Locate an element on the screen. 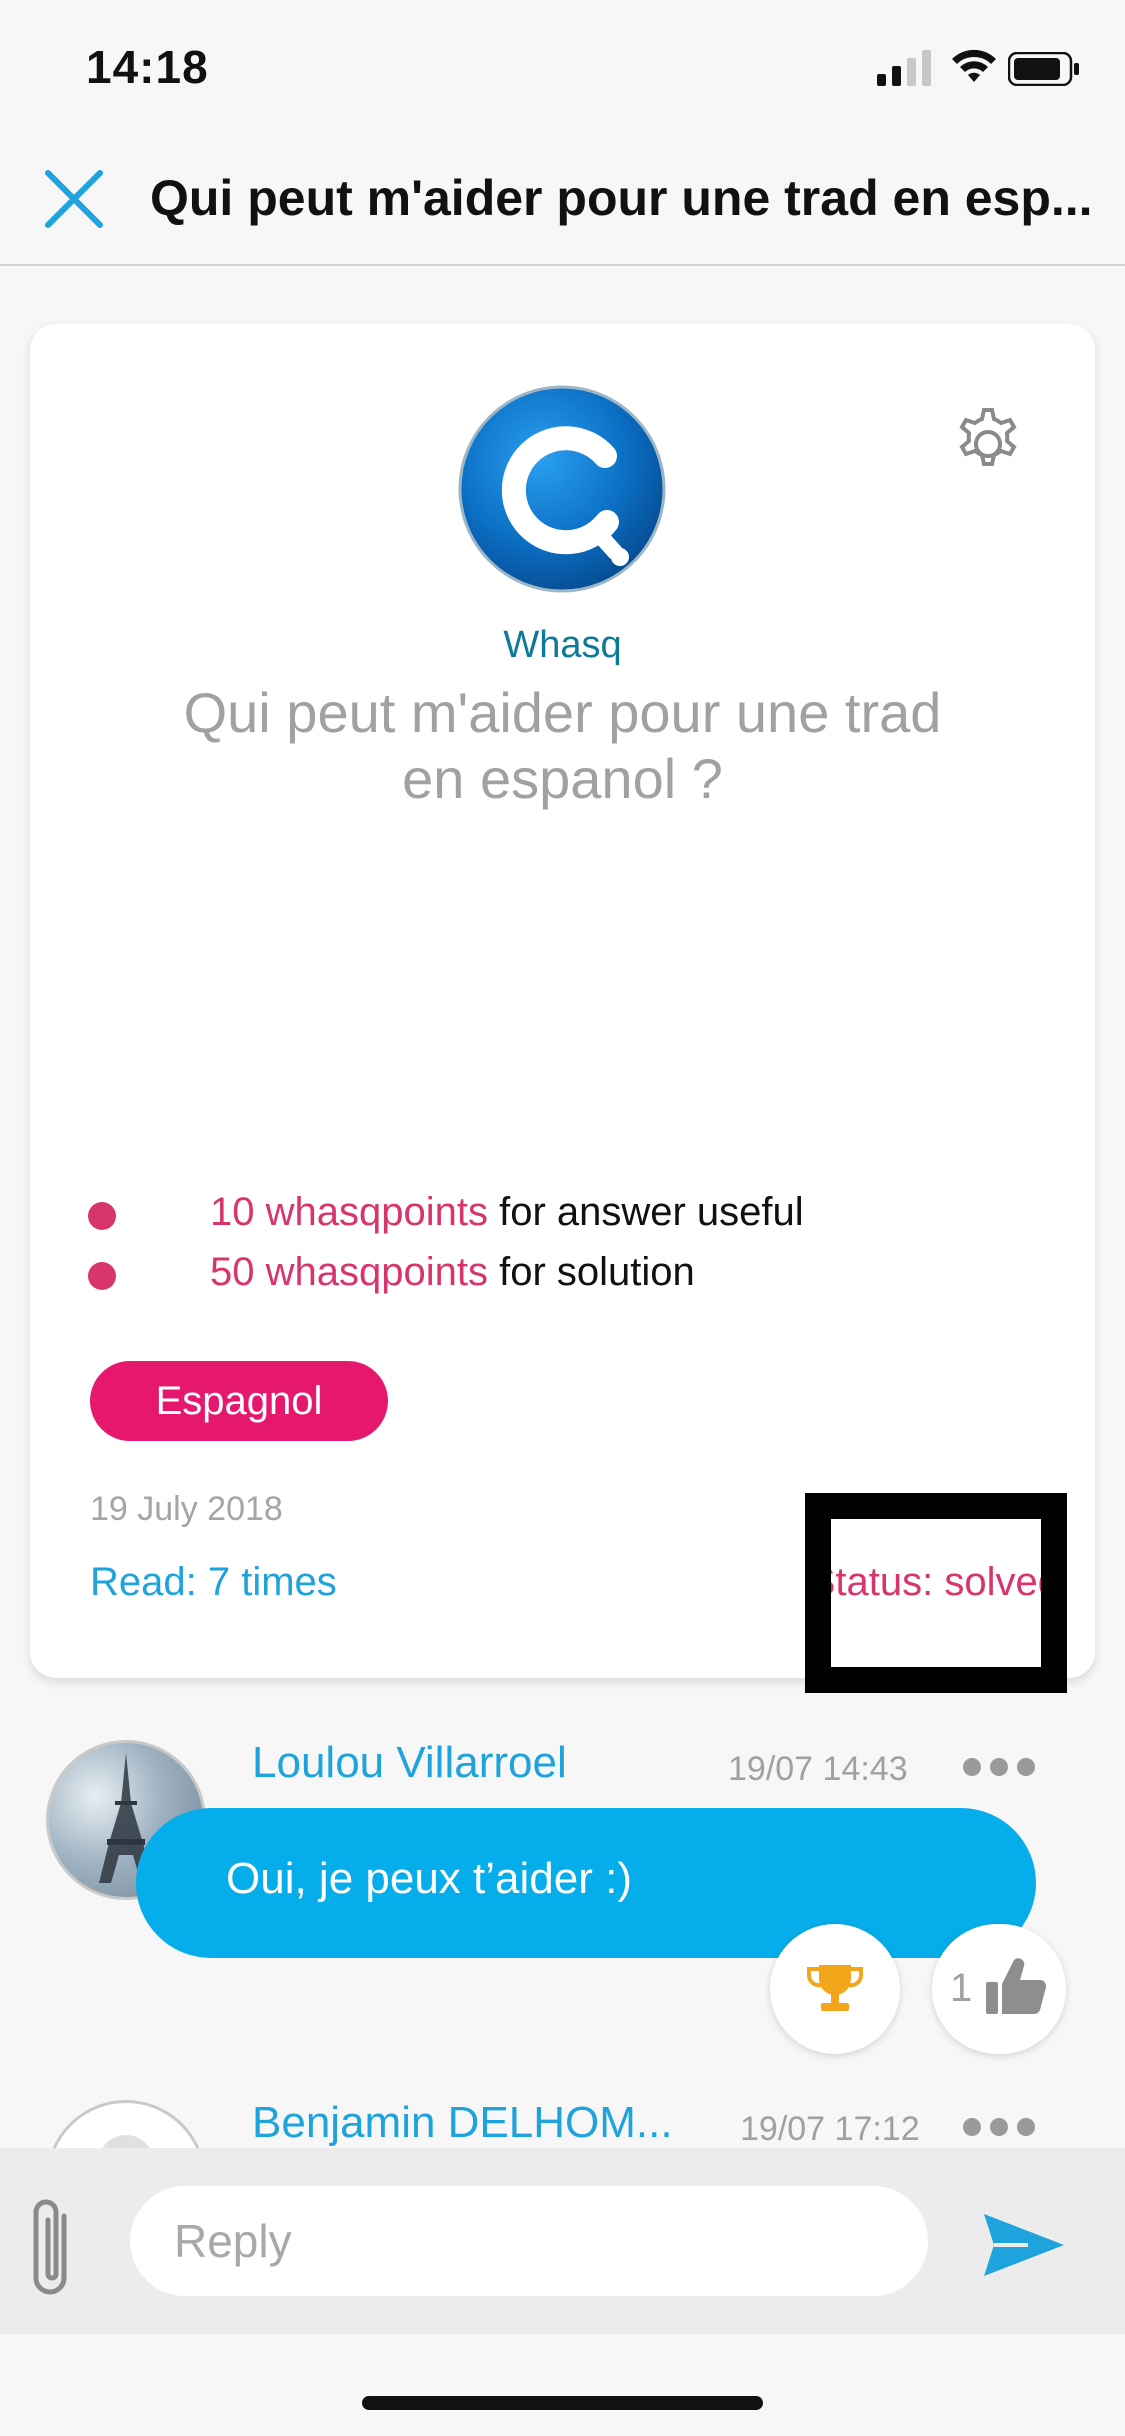 This screenshot has height=2436, width=1125. message-text: Oui, je peux t’aider :) is located at coordinates (429, 1878).